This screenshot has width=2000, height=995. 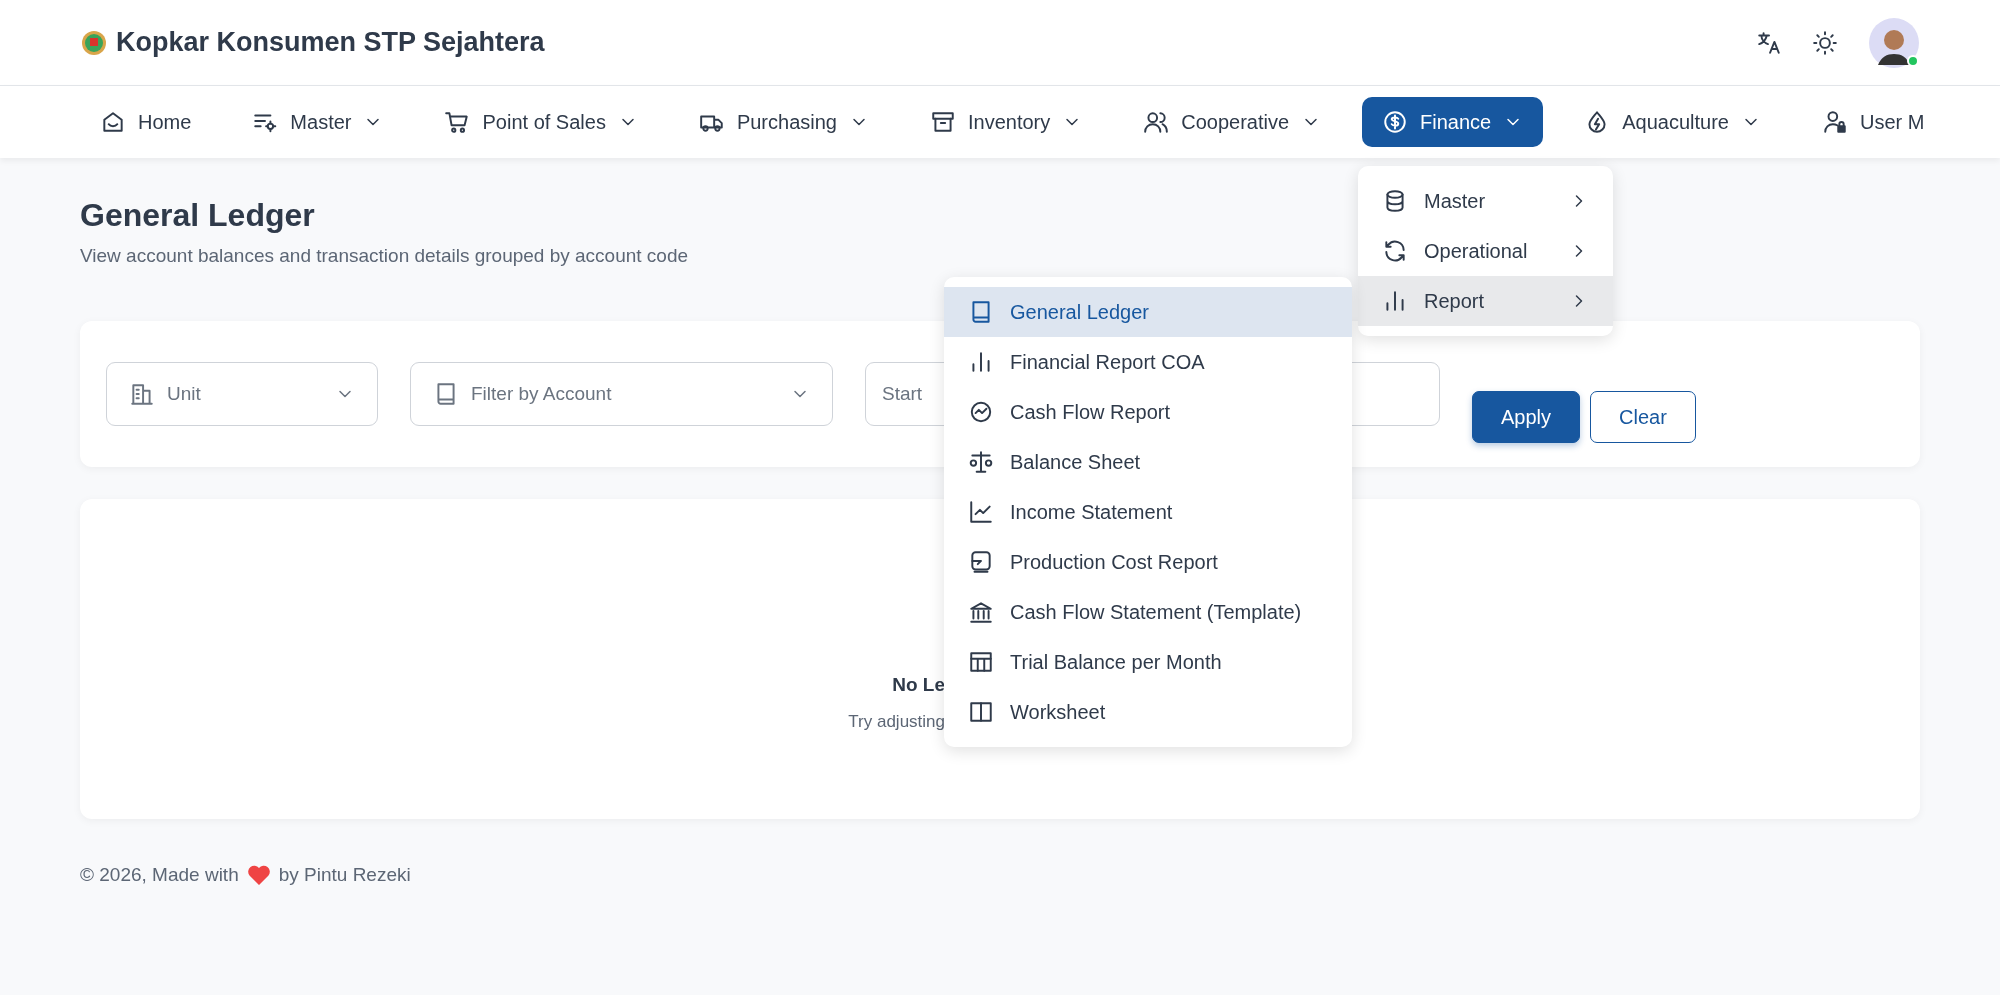 What do you see at coordinates (981, 712) in the screenshot?
I see `columns-icon` at bounding box center [981, 712].